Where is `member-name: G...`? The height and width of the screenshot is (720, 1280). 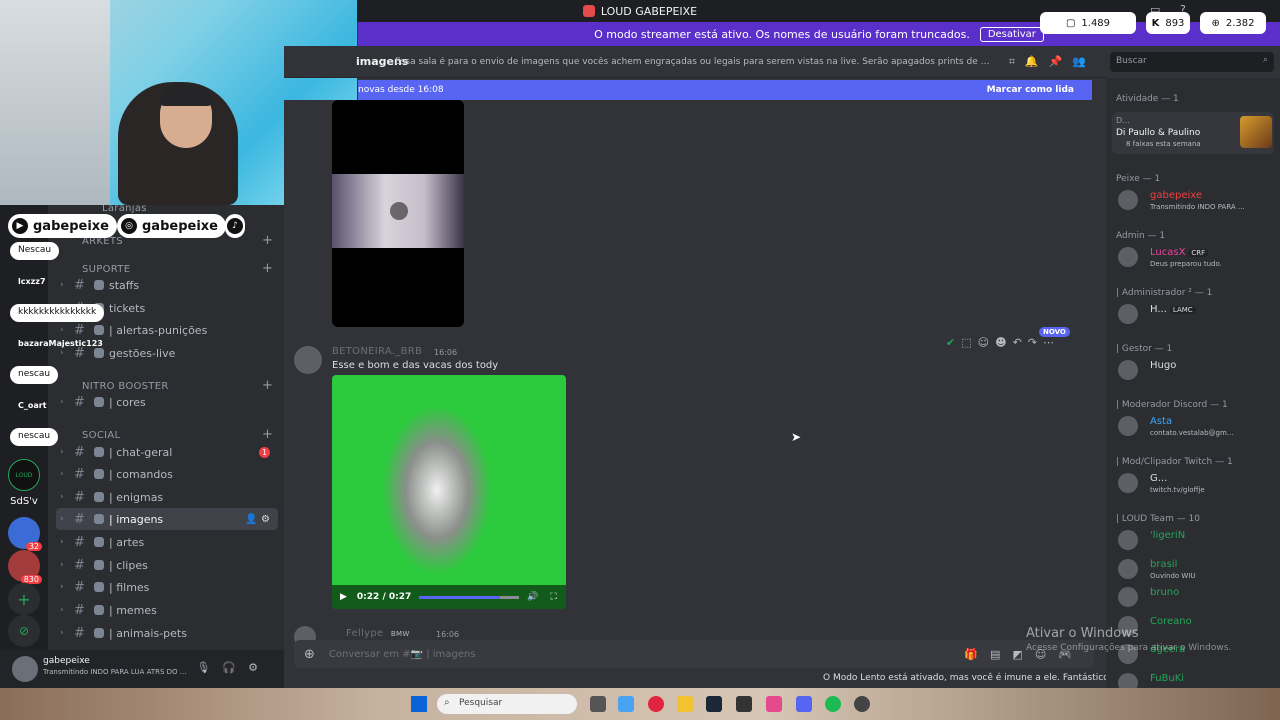 member-name: G... is located at coordinates (1159, 478).